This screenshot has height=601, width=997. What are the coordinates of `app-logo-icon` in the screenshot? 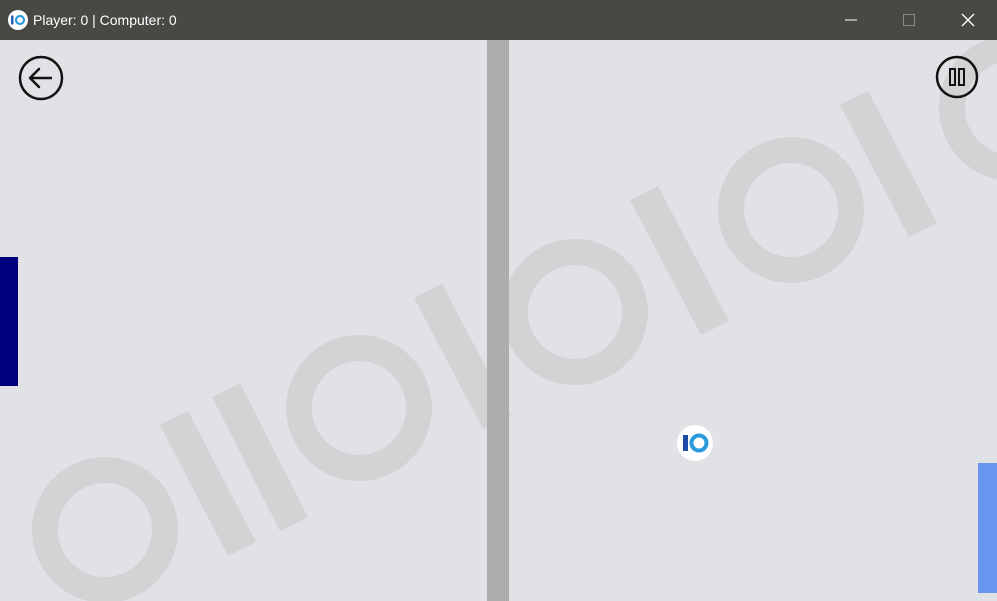 It's located at (18, 20).